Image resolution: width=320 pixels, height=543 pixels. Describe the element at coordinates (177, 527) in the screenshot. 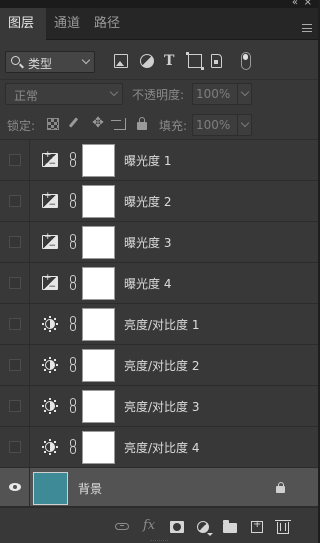

I see `add-mask-icon` at that location.